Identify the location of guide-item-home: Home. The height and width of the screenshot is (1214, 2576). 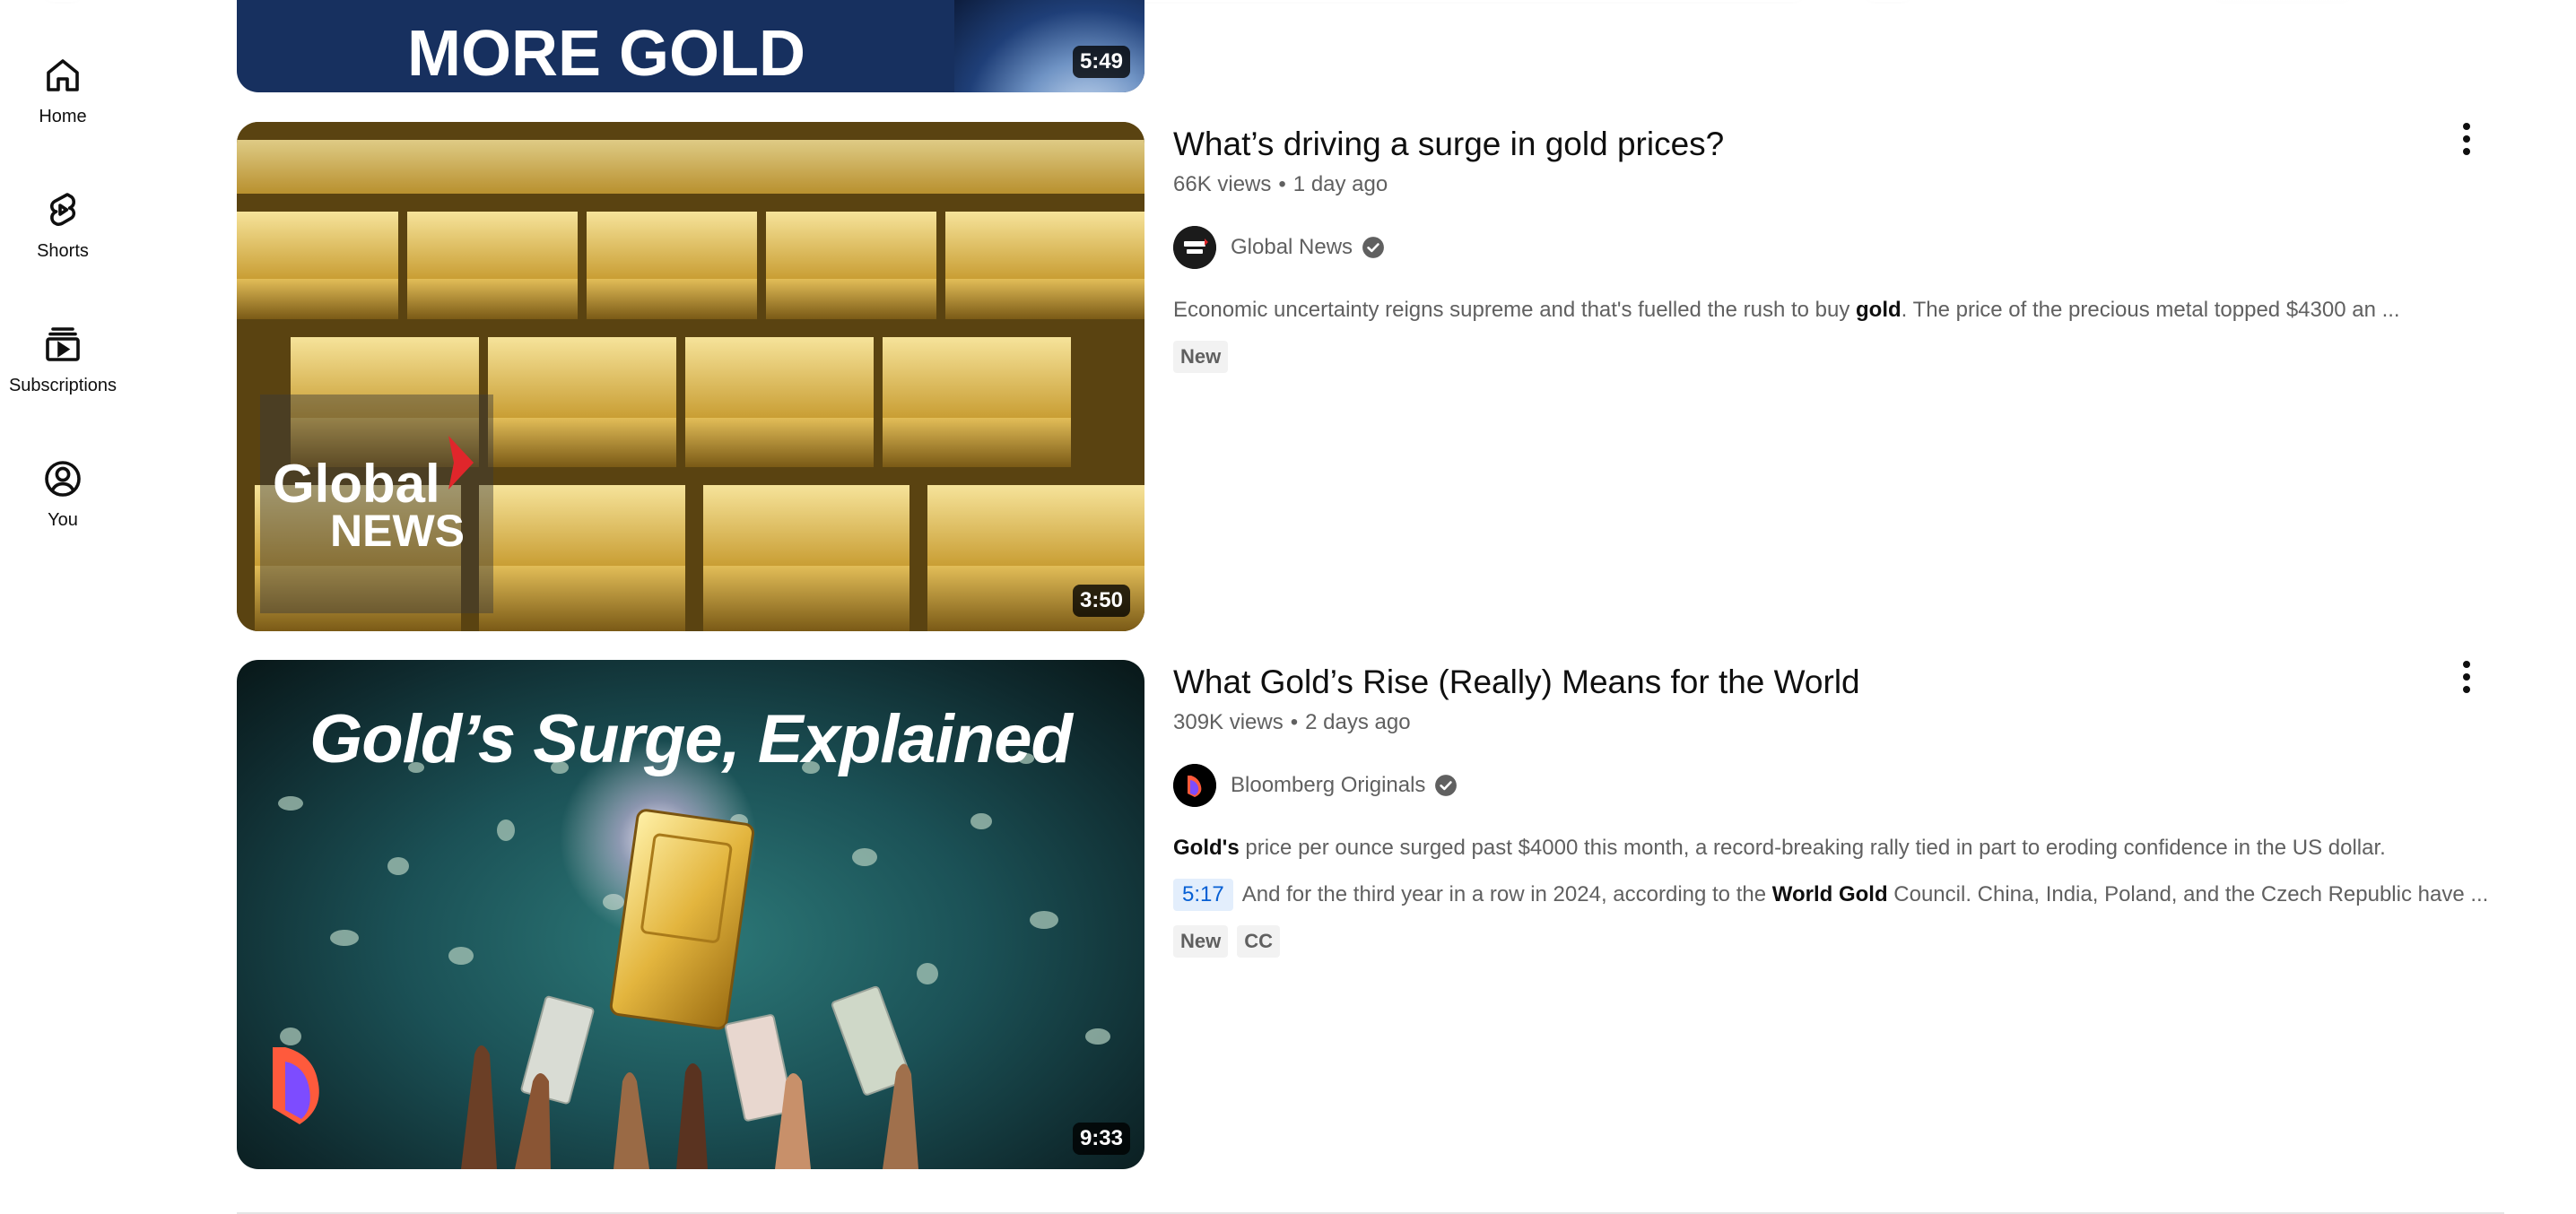
(63, 95).